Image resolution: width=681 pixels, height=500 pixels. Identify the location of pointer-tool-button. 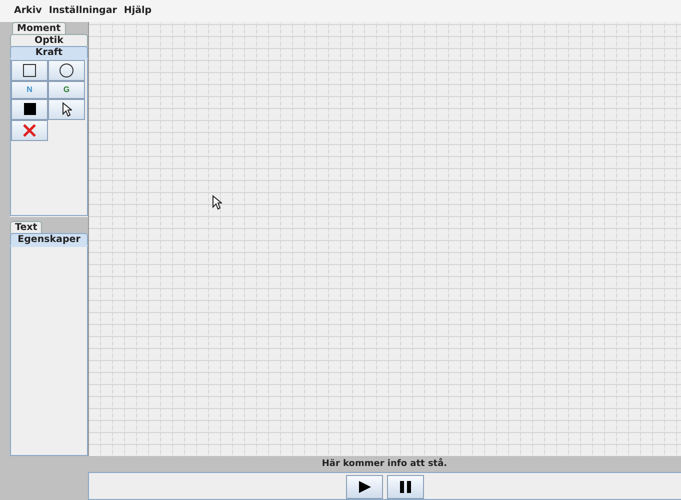
(66, 109).